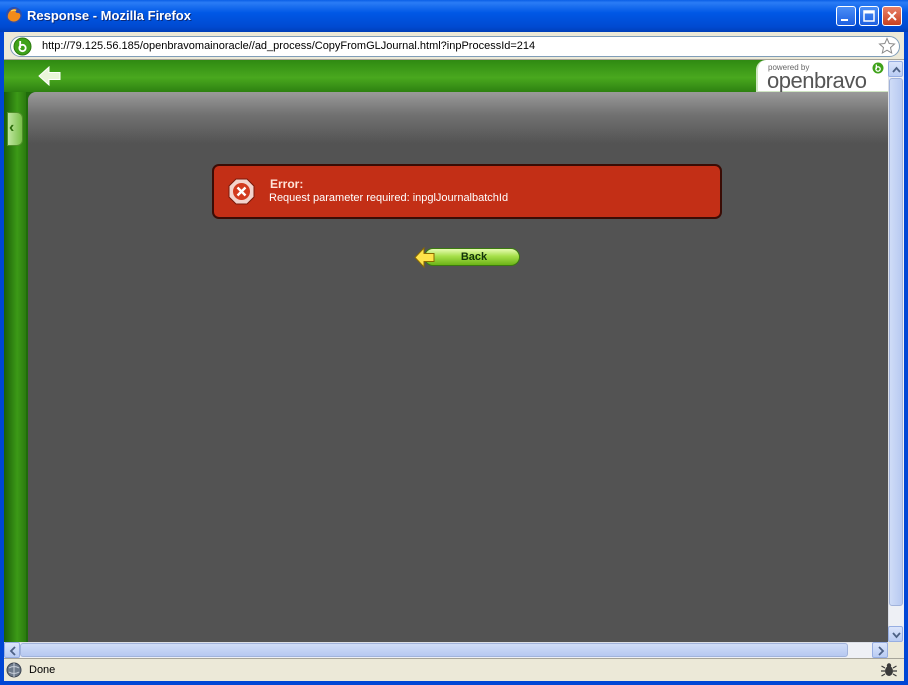 The height and width of the screenshot is (685, 908). Describe the element at coordinates (844, 20) in the screenshot. I see `minimize-icon` at that location.